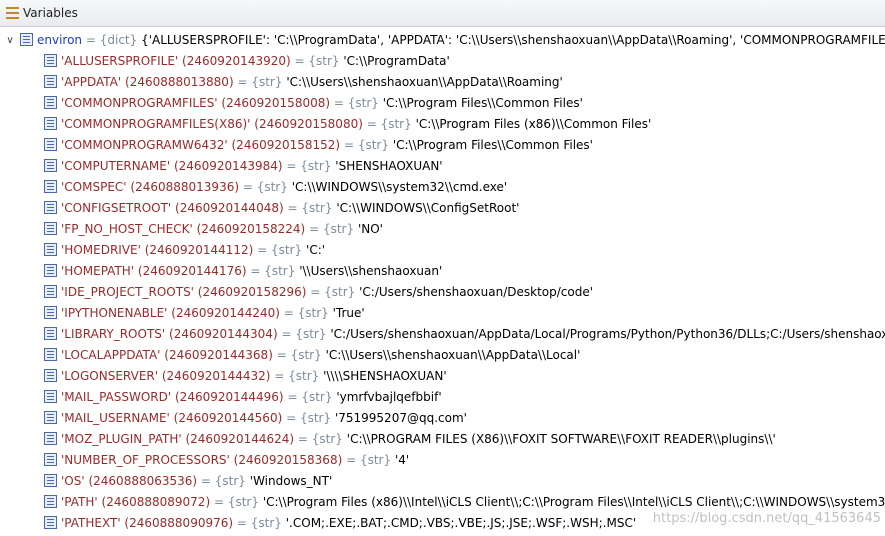 The width and height of the screenshot is (885, 536). What do you see at coordinates (389, 397) in the screenshot?
I see `variable-value: 'ymrfvbajlqefbbif'` at bounding box center [389, 397].